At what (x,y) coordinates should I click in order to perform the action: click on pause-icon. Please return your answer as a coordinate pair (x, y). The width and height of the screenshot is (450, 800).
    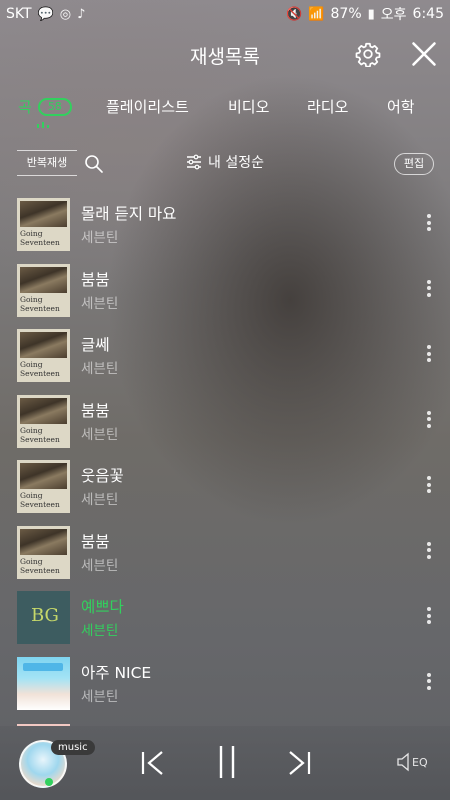
    Looking at the image, I should click on (227, 762).